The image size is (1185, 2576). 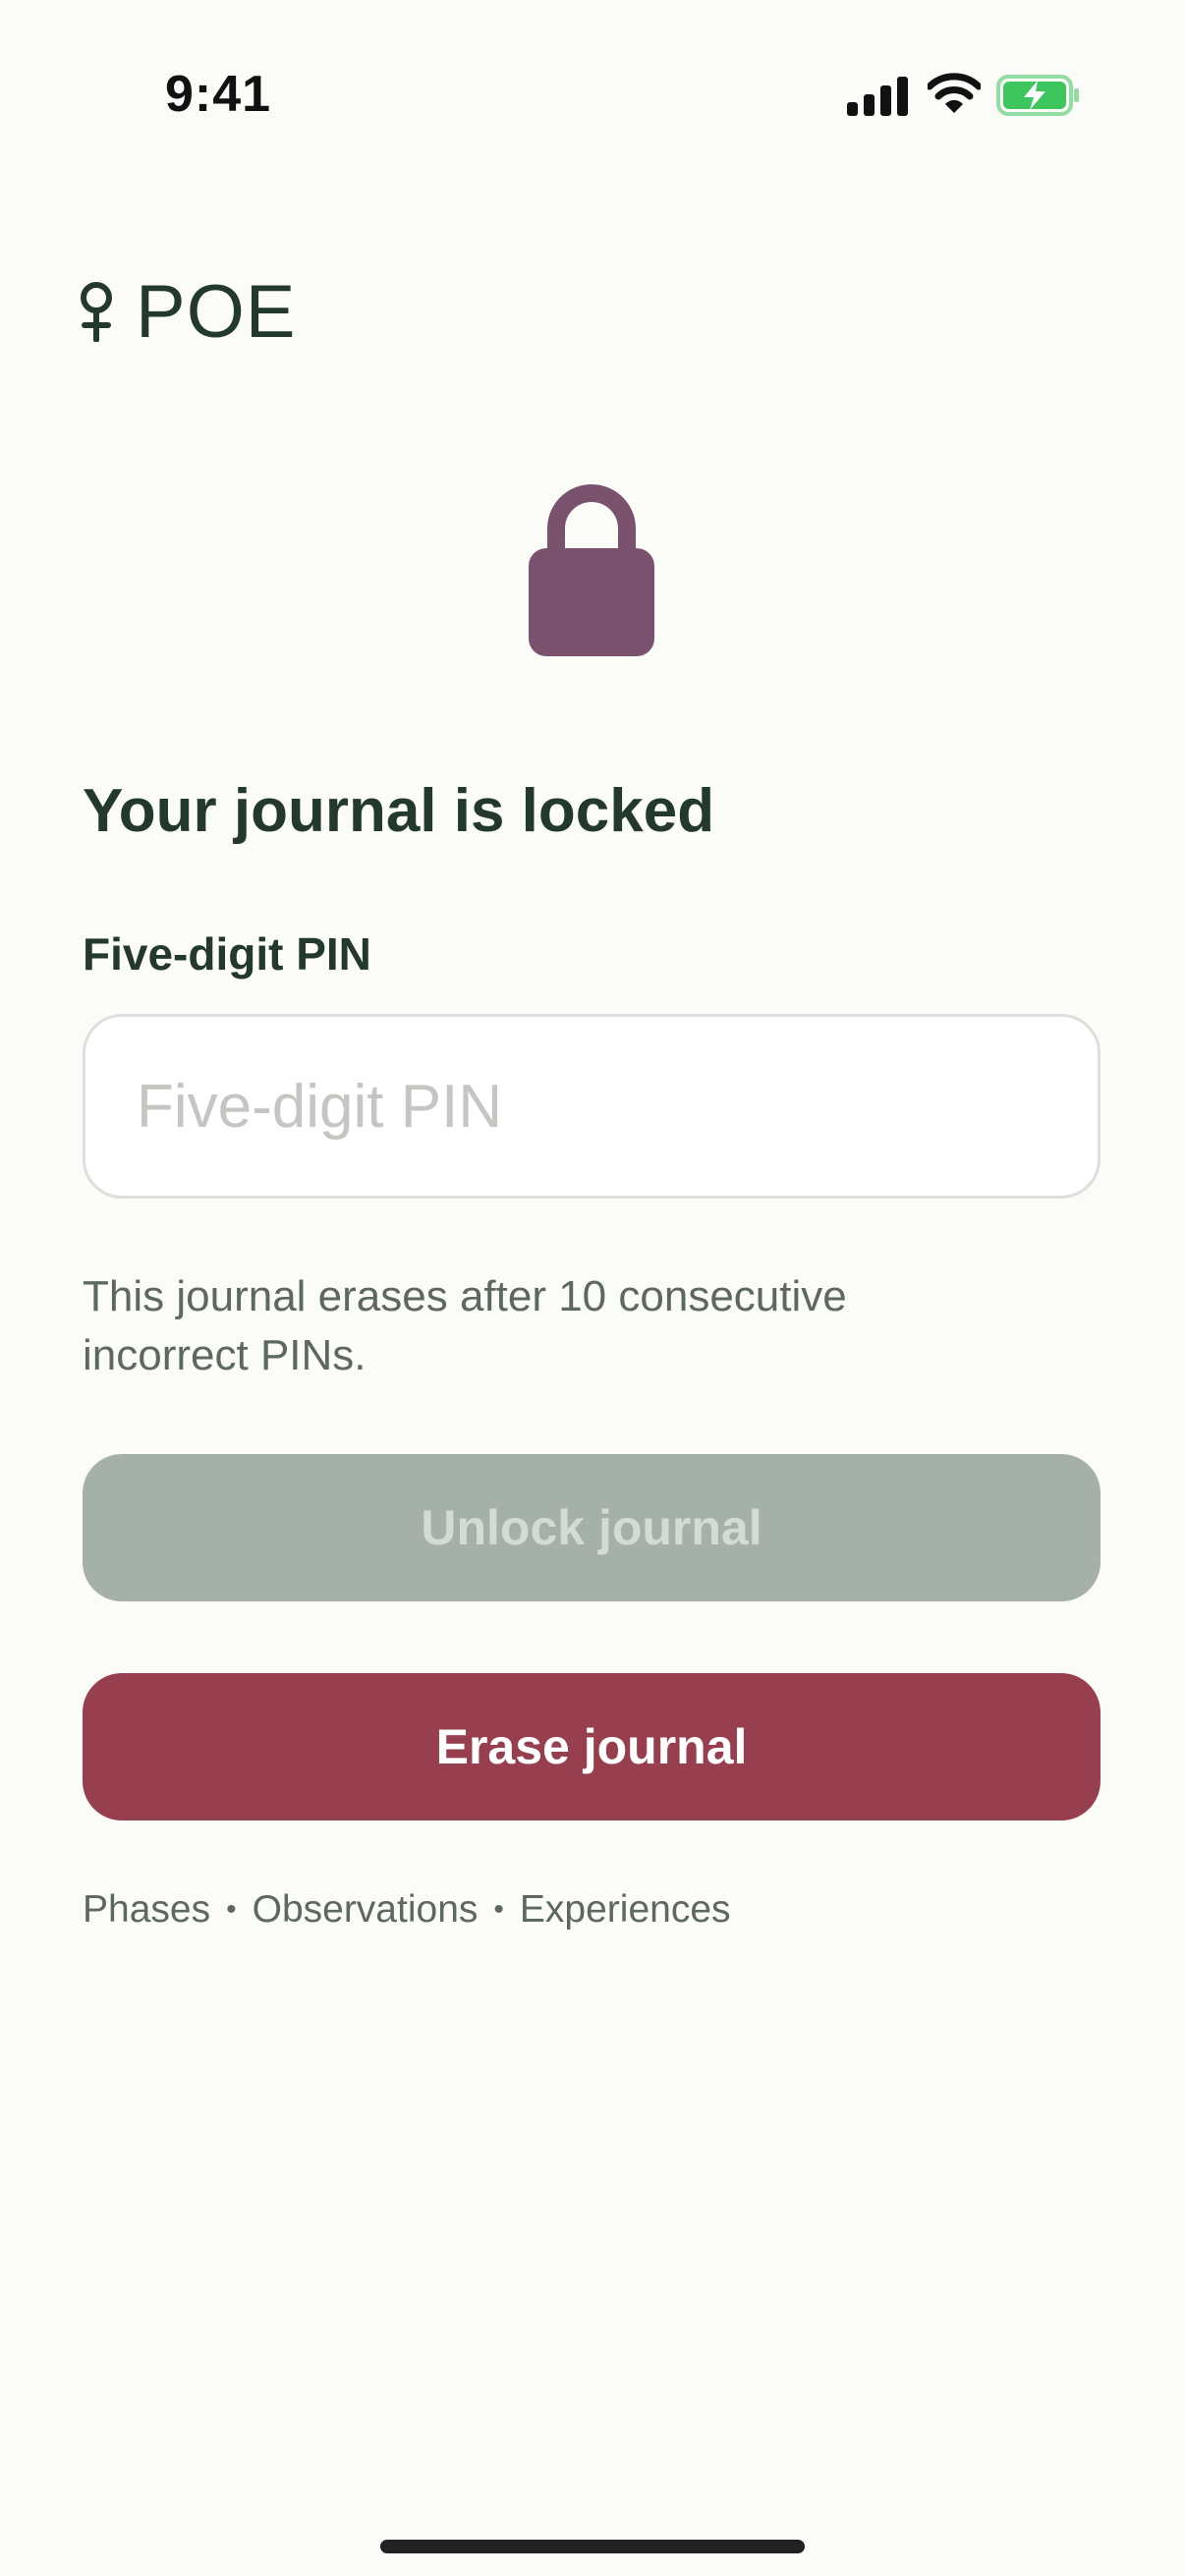 I want to click on lock-icon, so click(x=592, y=570).